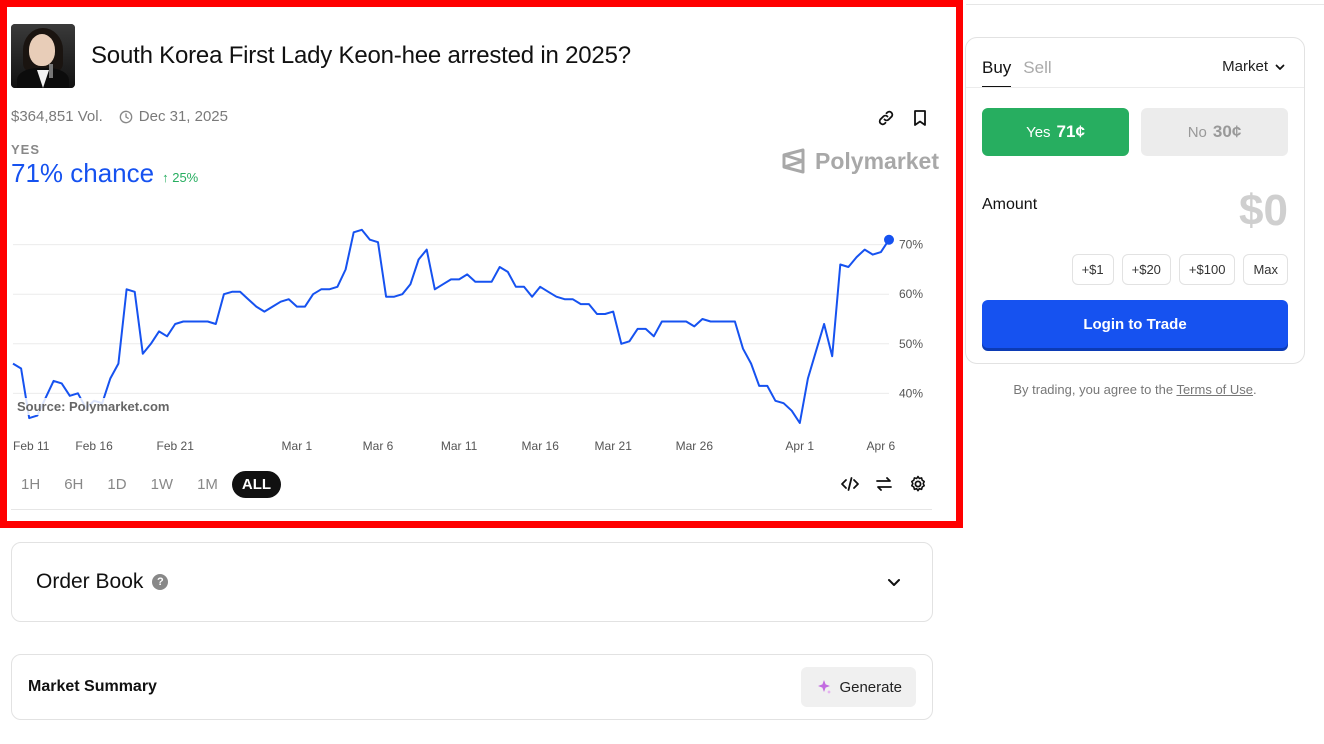 This screenshot has height=744, width=1324. What do you see at coordinates (472, 582) in the screenshot?
I see `order-book-panel: Order Book ?` at bounding box center [472, 582].